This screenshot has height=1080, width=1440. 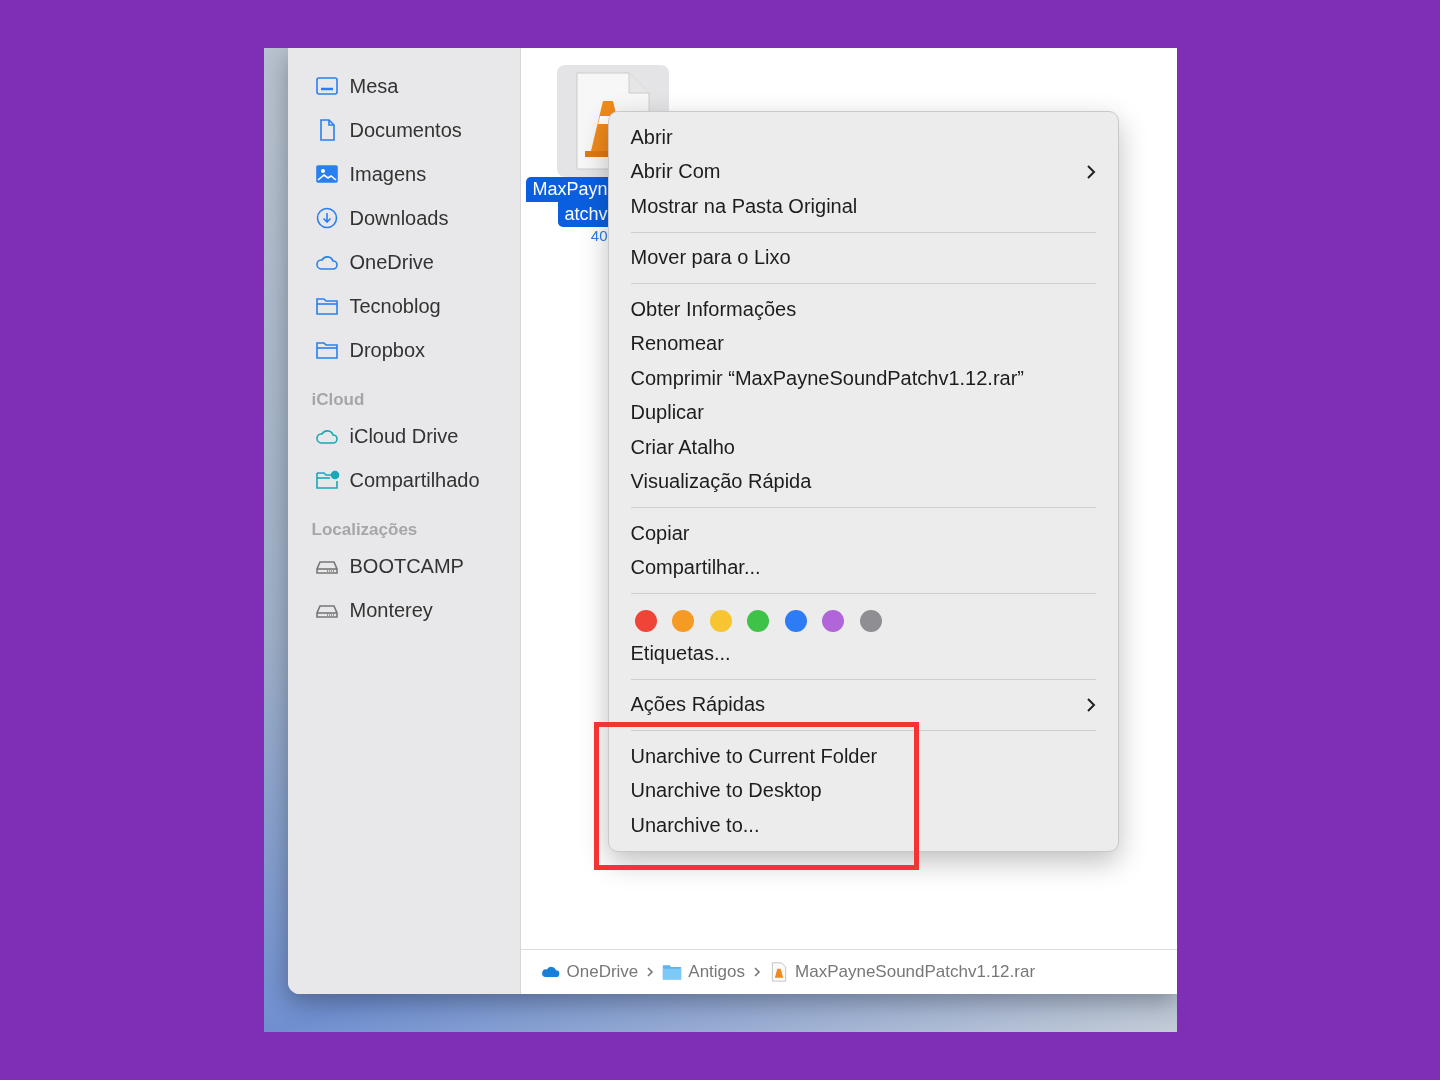 What do you see at coordinates (338, 400) in the screenshot?
I see `section-heading: iCloud` at bounding box center [338, 400].